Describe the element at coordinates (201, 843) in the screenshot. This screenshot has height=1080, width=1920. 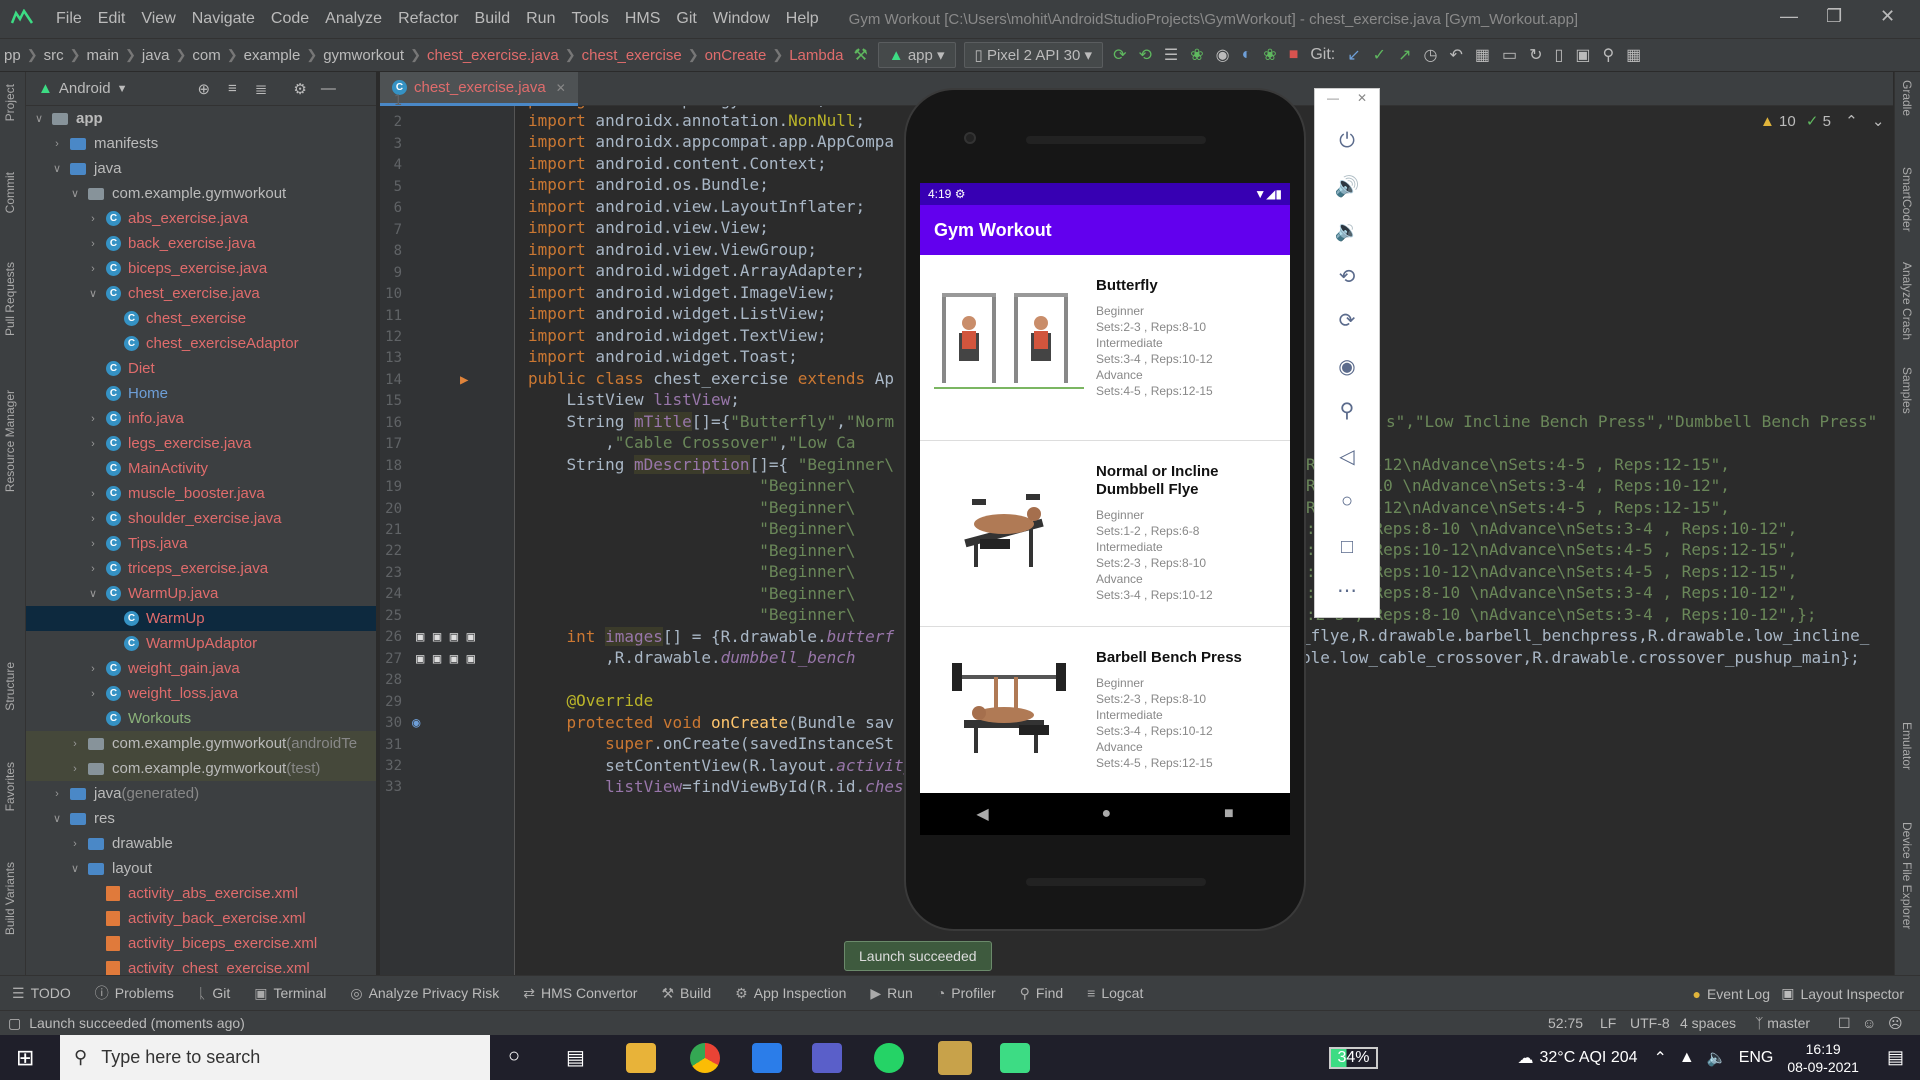
I see `tree-item: › drawable` at that location.